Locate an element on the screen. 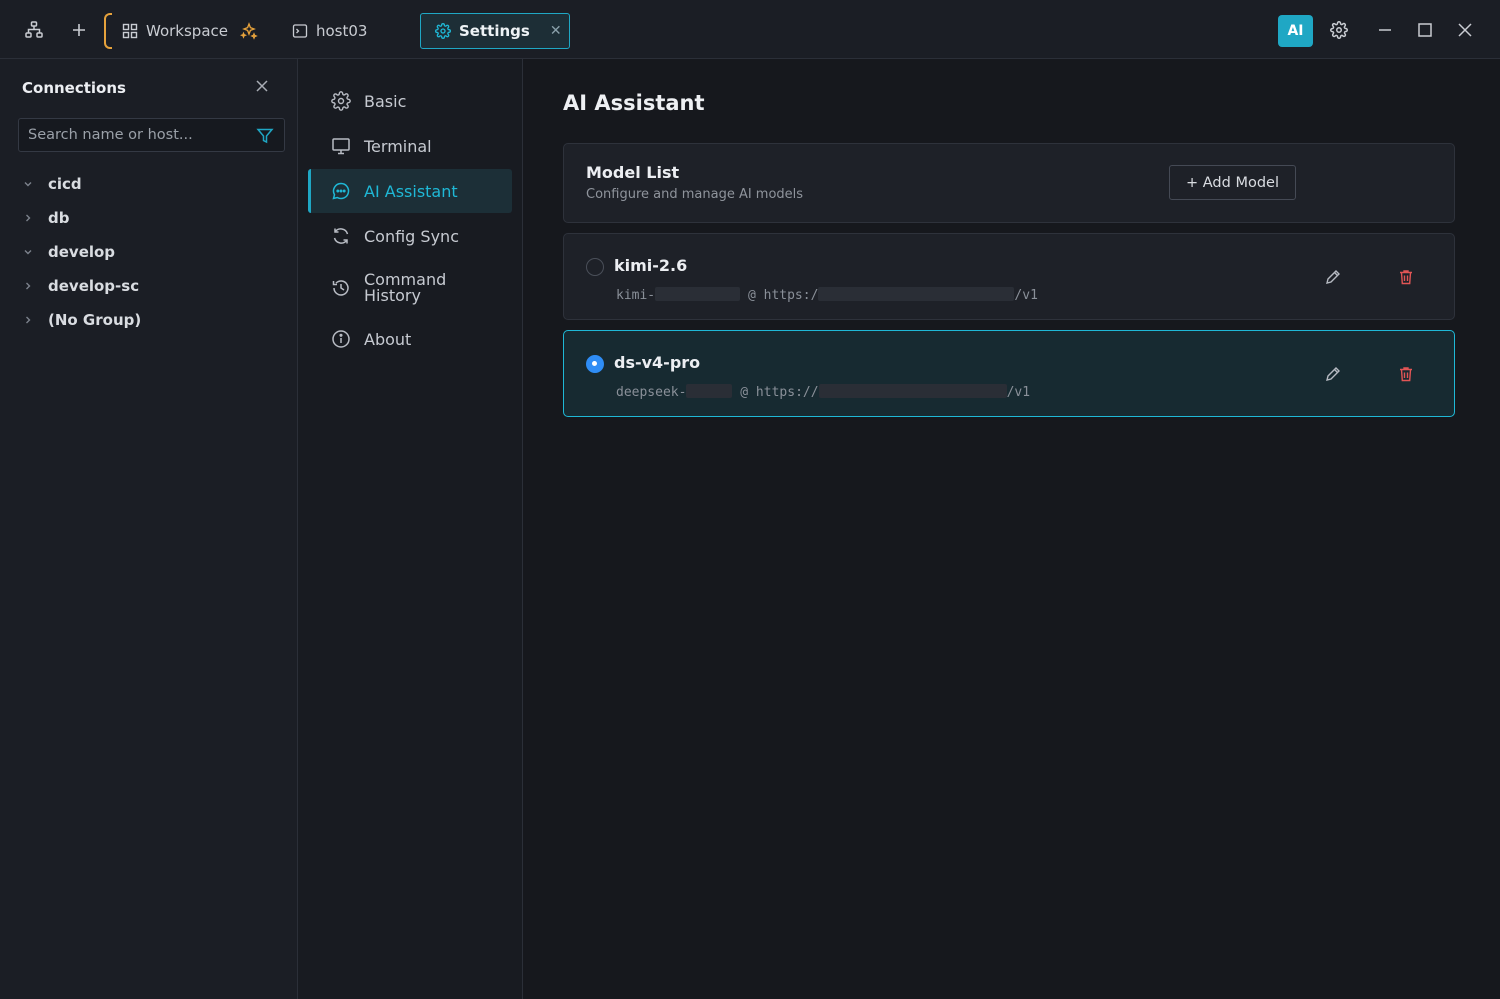  tab-settings: Settings ✕ is located at coordinates (495, 31).